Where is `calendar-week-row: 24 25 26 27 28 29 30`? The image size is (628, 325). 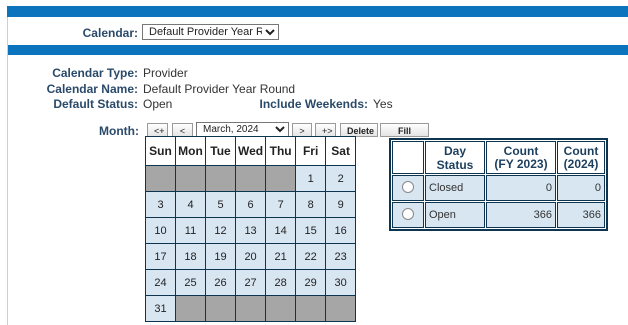
calendar-week-row: 24 25 26 27 28 29 30 is located at coordinates (251, 282).